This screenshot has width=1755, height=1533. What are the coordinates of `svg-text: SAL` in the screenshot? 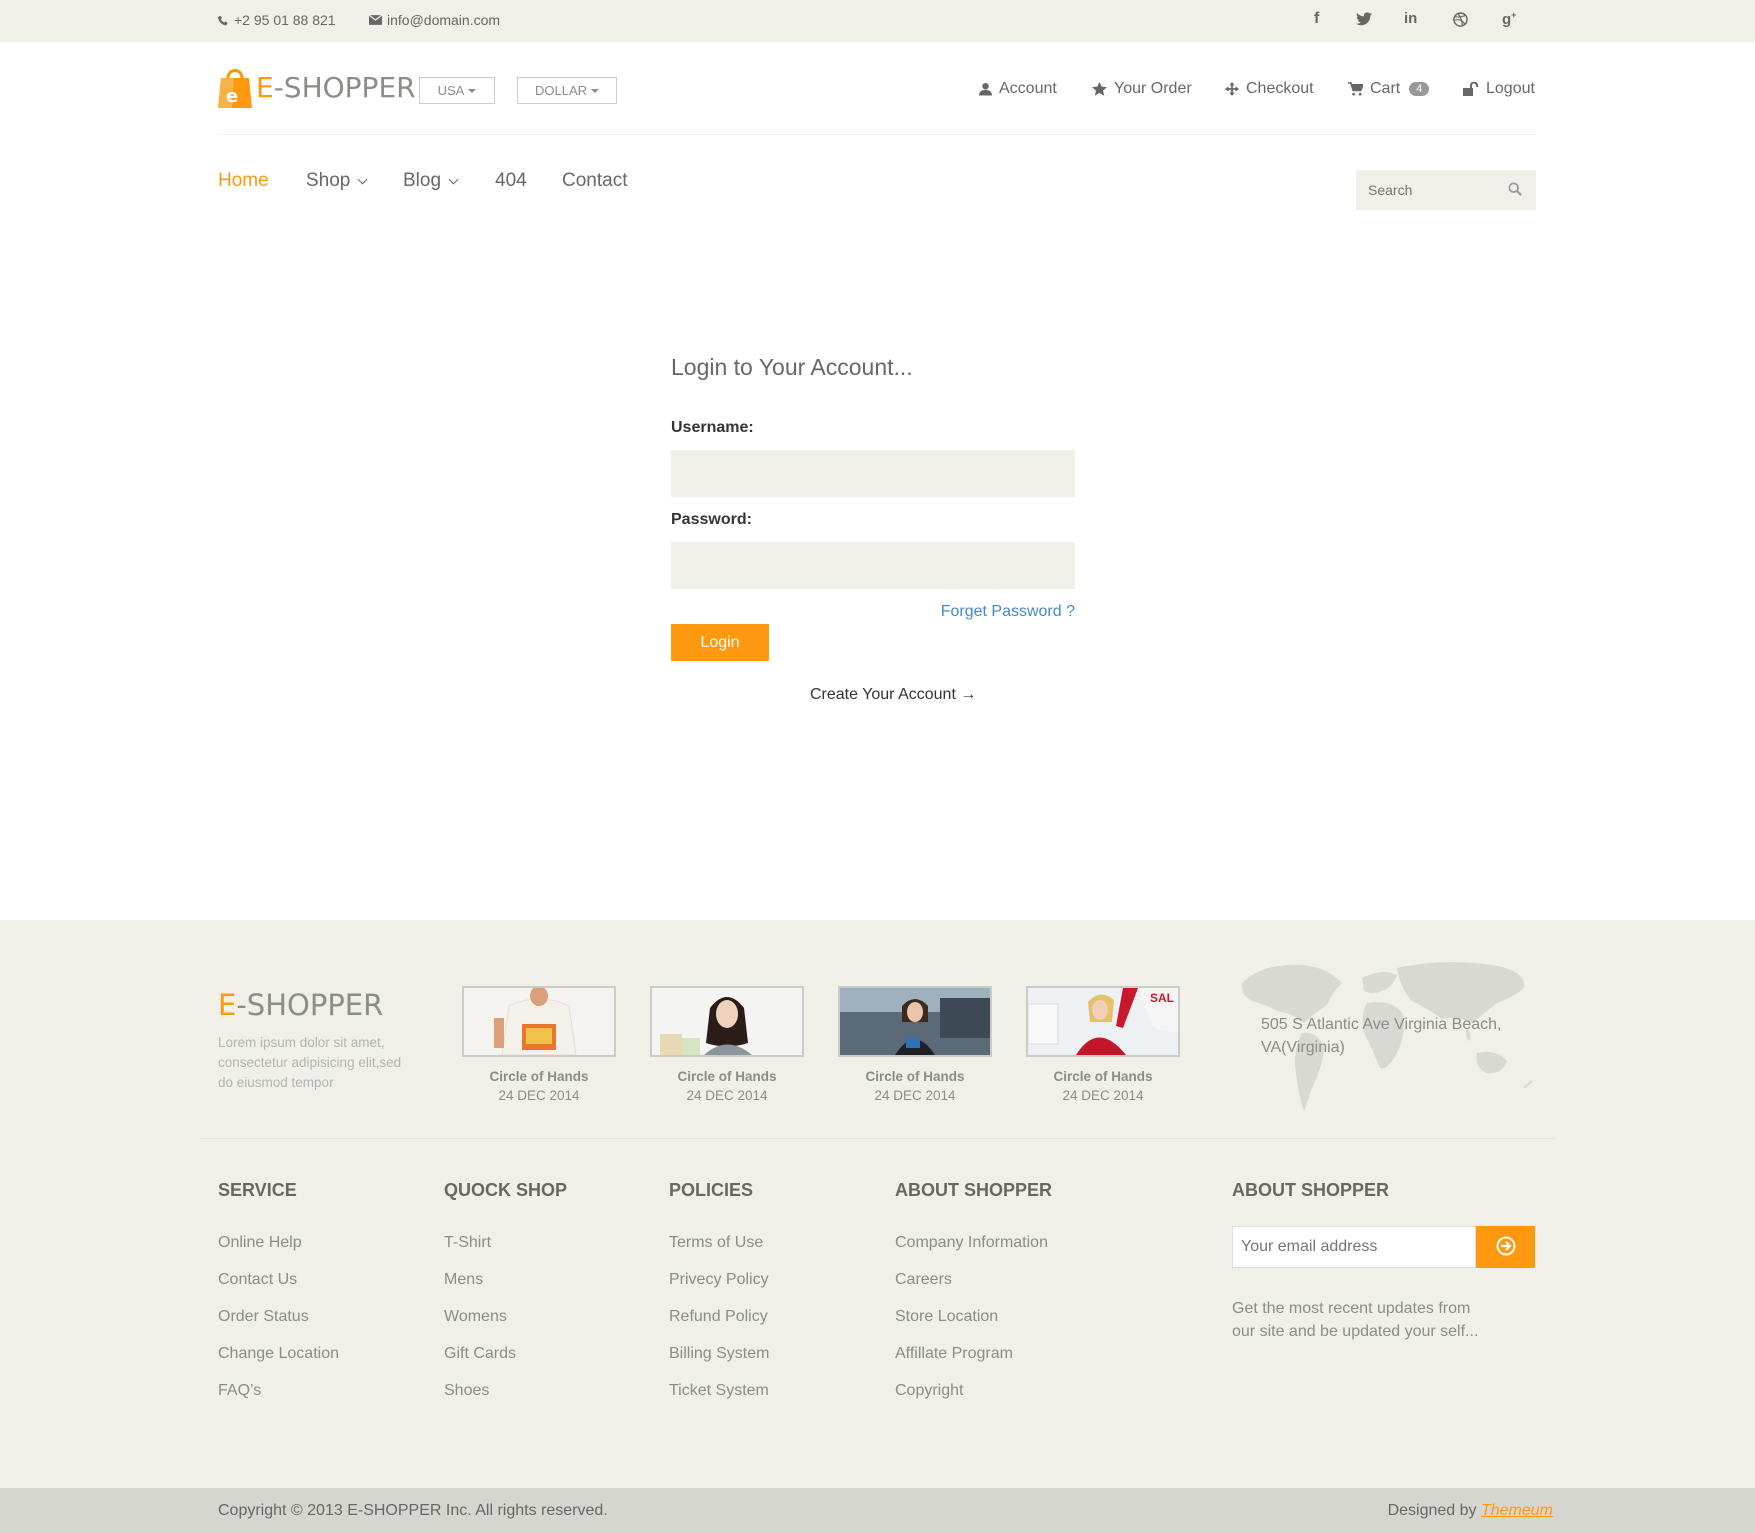 It's located at (1162, 998).